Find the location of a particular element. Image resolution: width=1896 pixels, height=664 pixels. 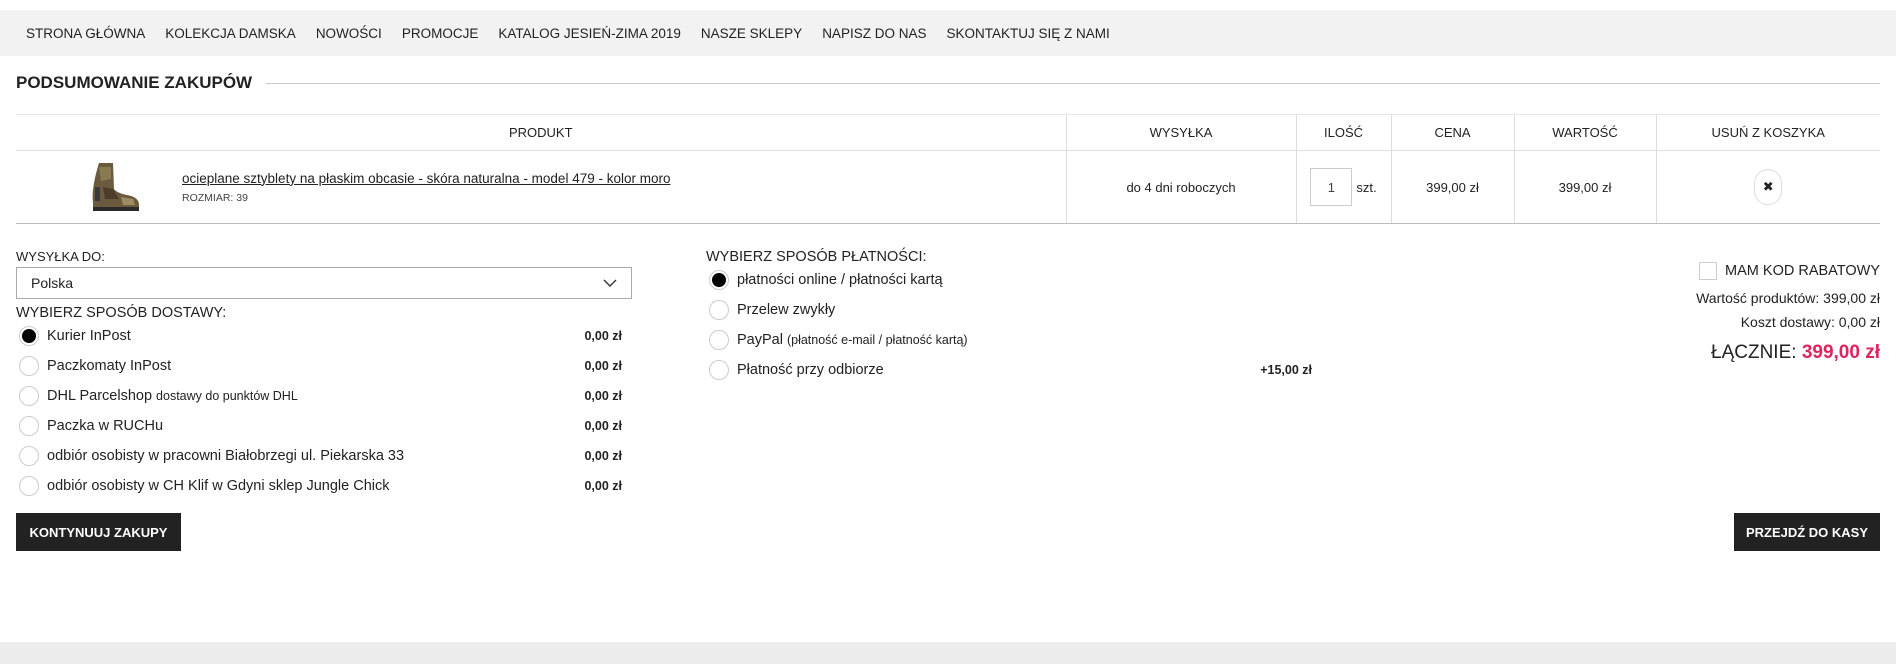

nav-item-promotions: PROMOCJE is located at coordinates (440, 33).